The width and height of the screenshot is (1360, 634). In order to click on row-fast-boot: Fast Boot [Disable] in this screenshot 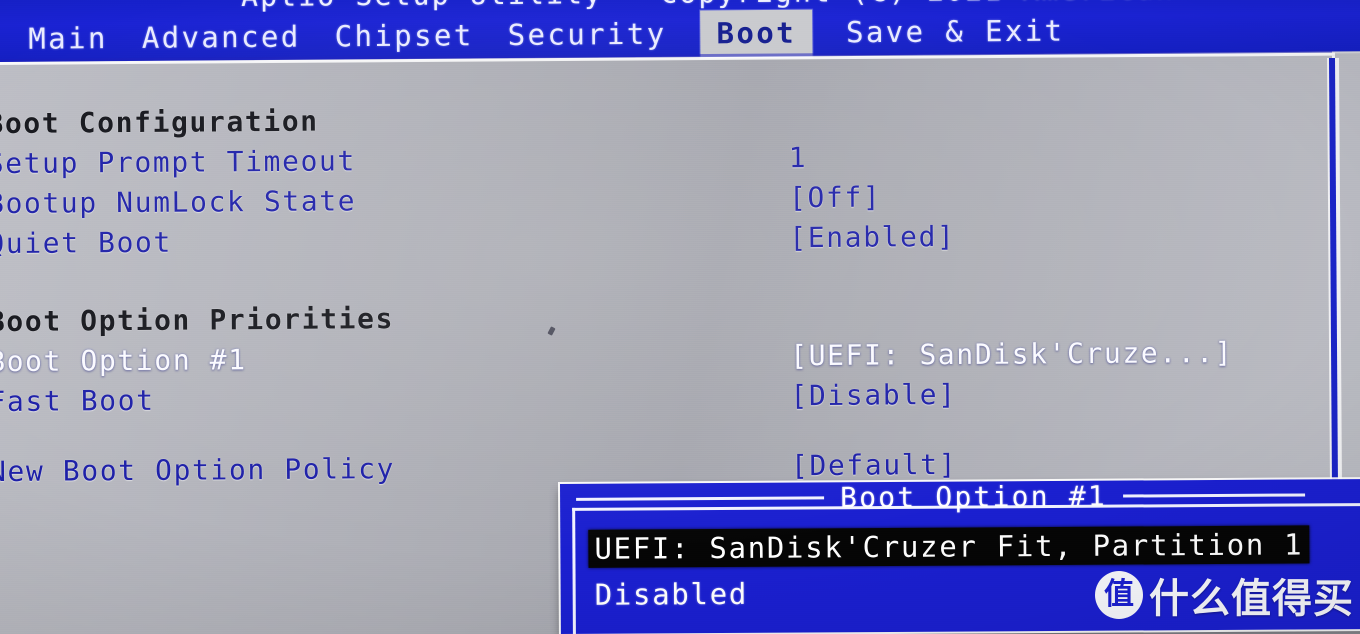, I will do `click(661, 397)`.